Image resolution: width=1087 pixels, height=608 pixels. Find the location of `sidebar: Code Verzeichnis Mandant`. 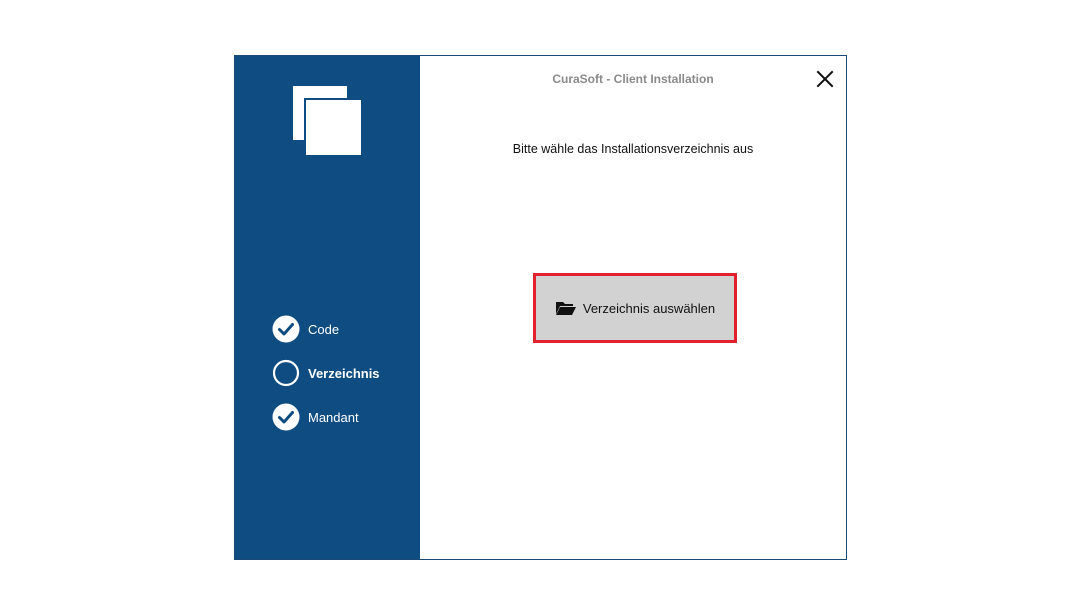

sidebar: Code Verzeichnis Mandant is located at coordinates (327, 307).